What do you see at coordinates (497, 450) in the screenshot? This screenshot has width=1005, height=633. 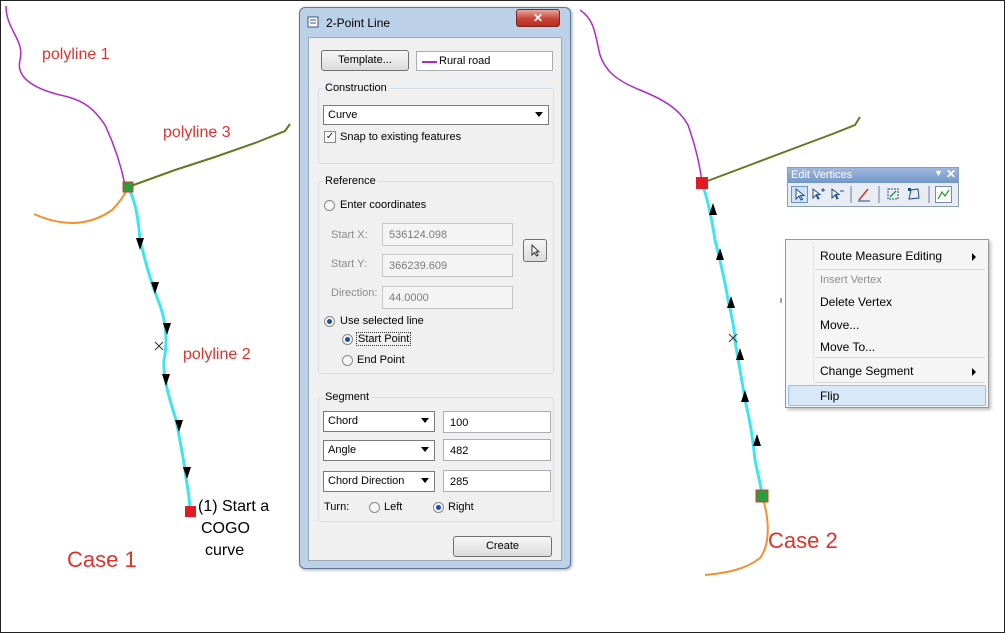 I see `segment-value-field-2: 482` at bounding box center [497, 450].